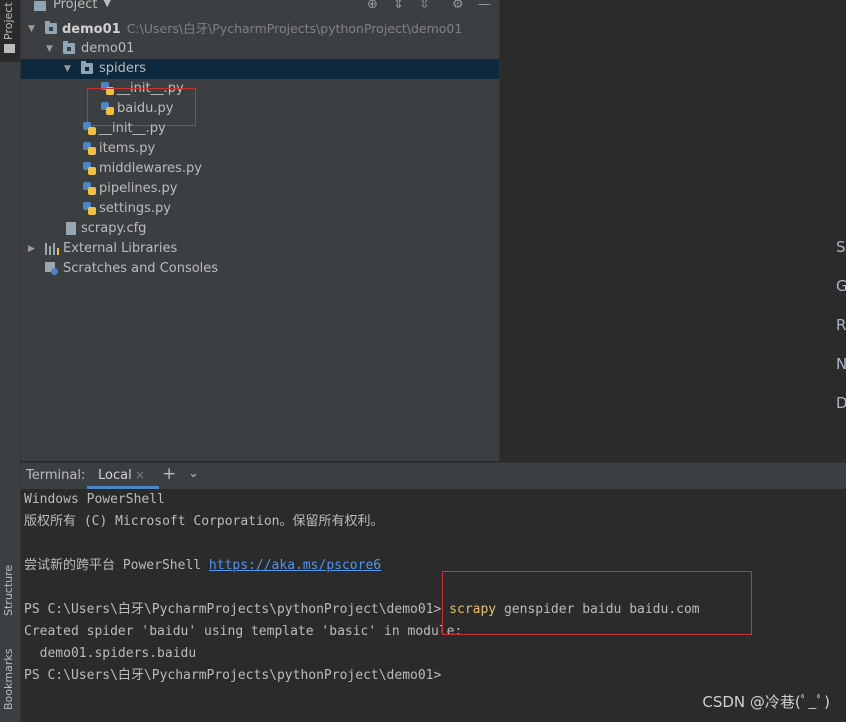 The image size is (846, 722). I want to click on editor-partial-text: G, so click(841, 286).